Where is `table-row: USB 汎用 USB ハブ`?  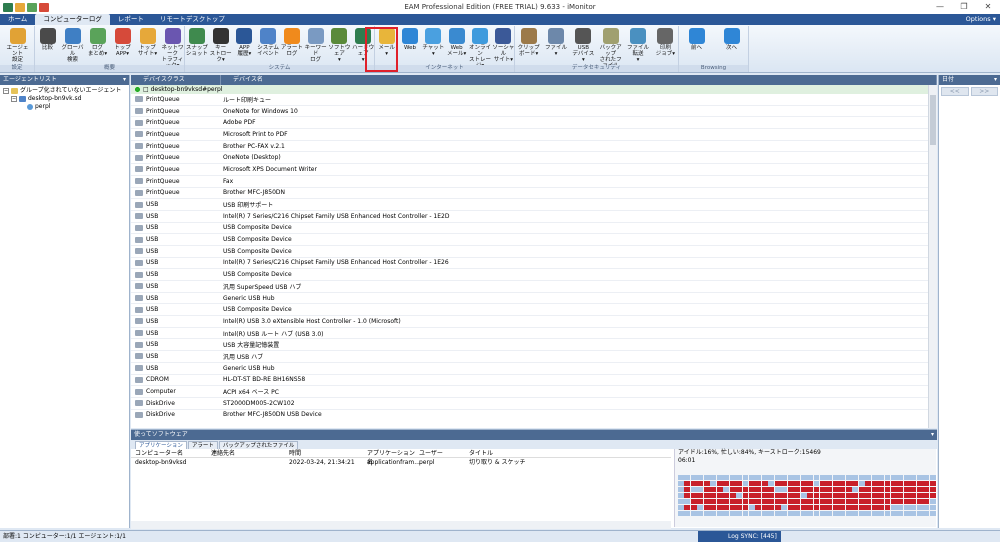 table-row: USB 汎用 USB ハブ is located at coordinates (534, 357).